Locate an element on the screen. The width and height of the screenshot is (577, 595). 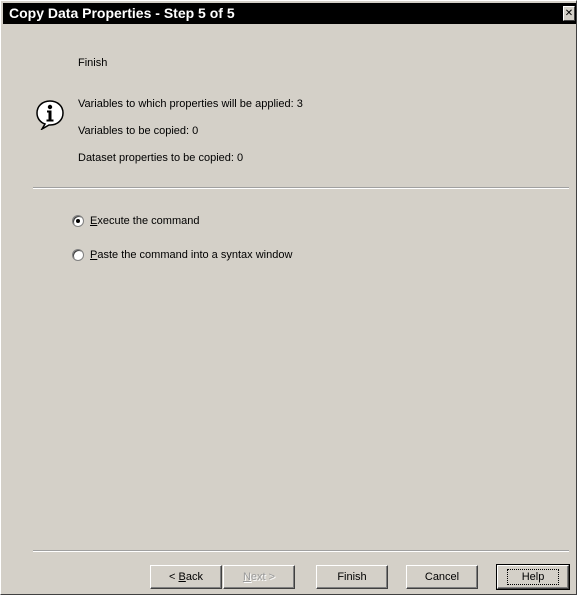
close-icon: ✕ is located at coordinates (569, 13).